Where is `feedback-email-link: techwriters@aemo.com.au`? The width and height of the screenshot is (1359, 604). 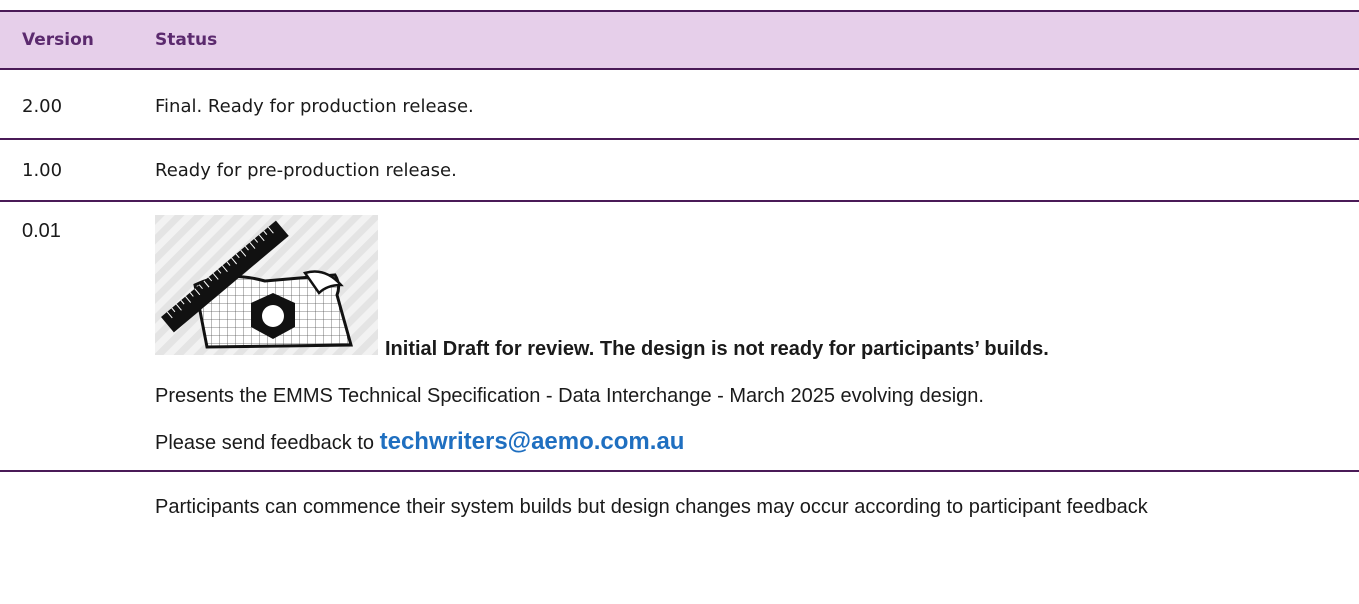
feedback-email-link: techwriters@aemo.com.au is located at coordinates (532, 441).